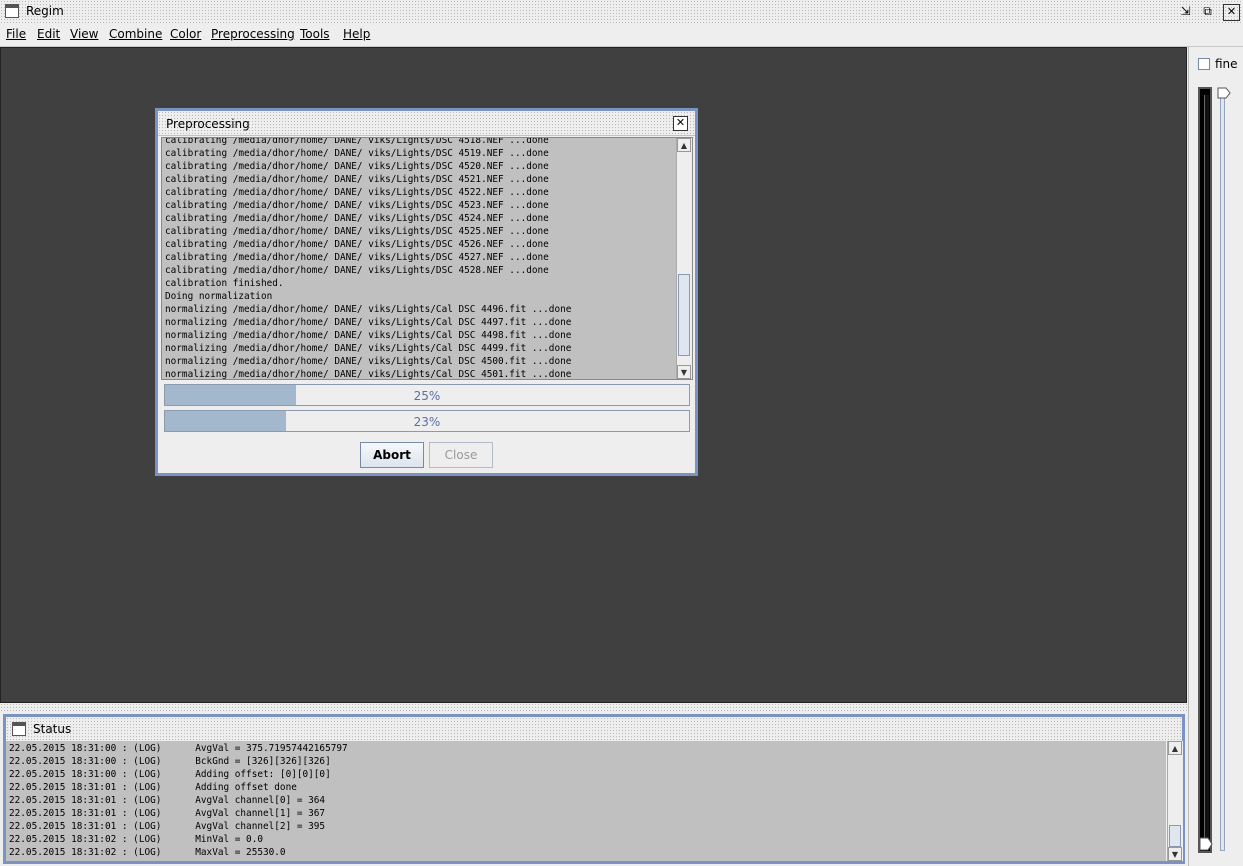 The height and width of the screenshot is (866, 1243). What do you see at coordinates (1222, 471) in the screenshot?
I see `level-slider-rail` at bounding box center [1222, 471].